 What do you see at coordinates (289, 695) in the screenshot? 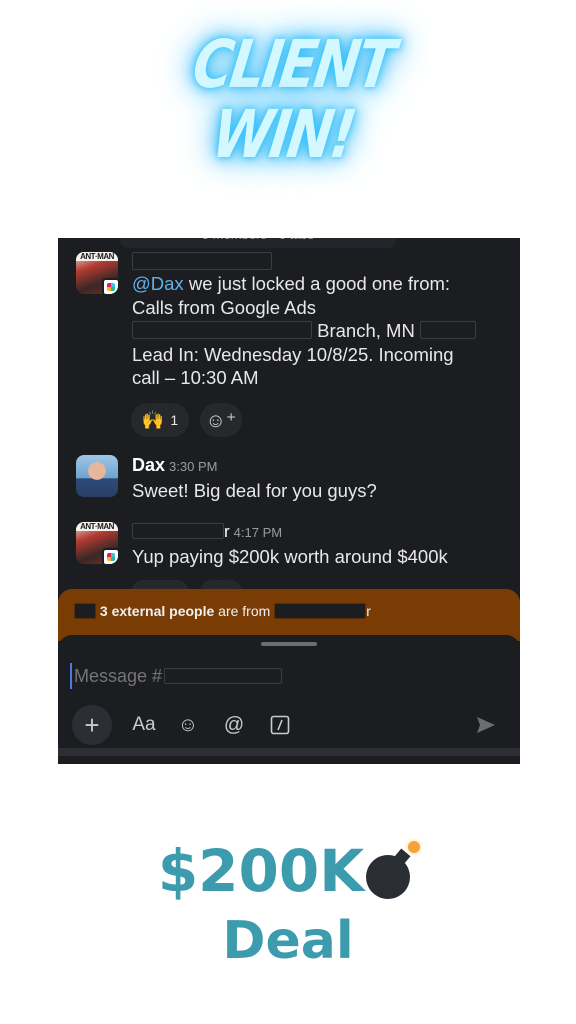
I see `message-composer: + Aa ☺ @` at bounding box center [289, 695].